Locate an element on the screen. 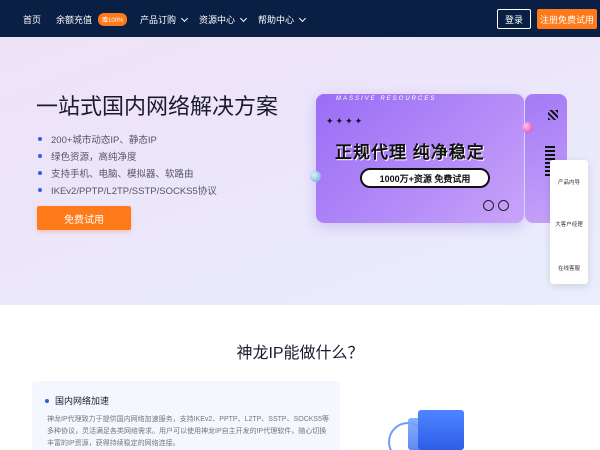  ticket-headline: 正规代理 纯净稳定 is located at coordinates (410, 152).